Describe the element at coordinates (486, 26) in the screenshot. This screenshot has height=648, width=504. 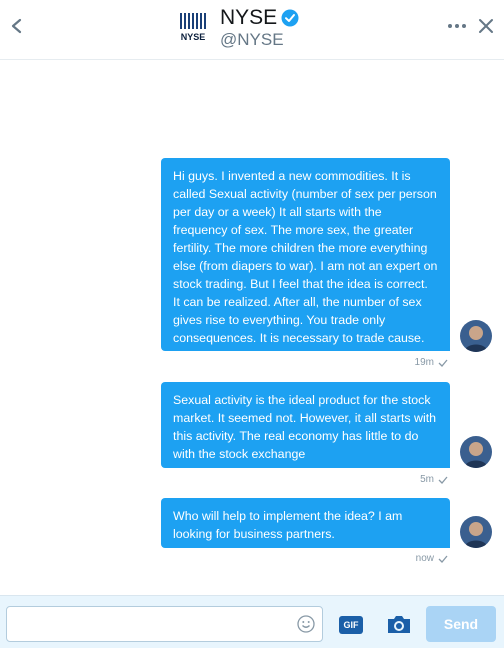
I see `close-icon` at that location.